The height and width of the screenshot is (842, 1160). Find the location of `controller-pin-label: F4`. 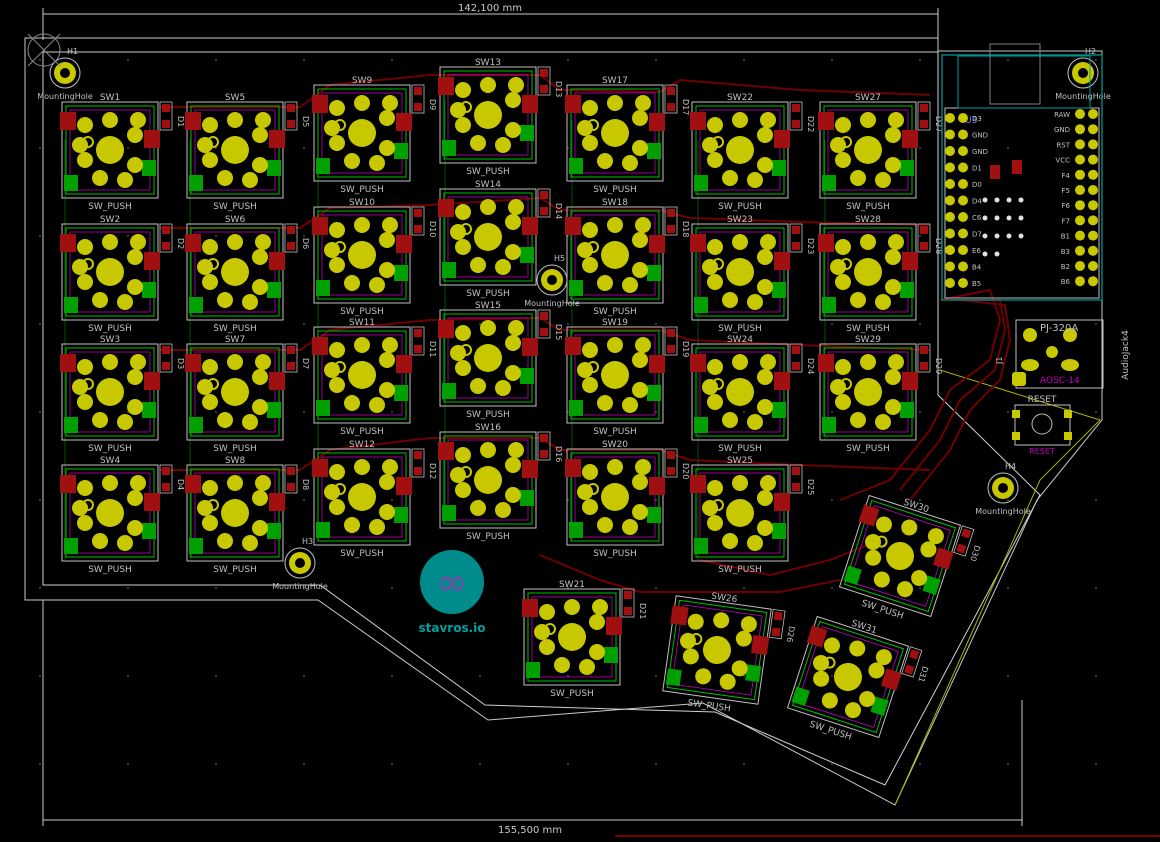

controller-pin-label: F4 is located at coordinates (1066, 176).